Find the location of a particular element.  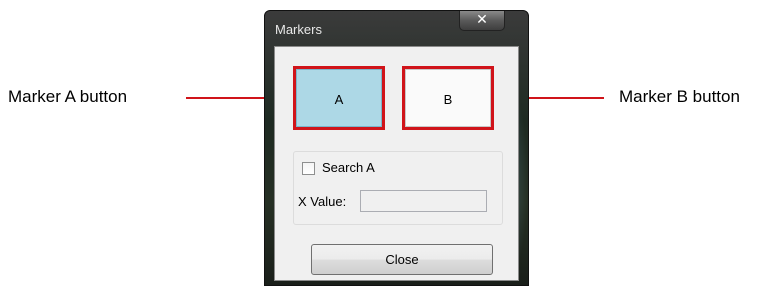

close-icon: ✕ is located at coordinates (482, 21).